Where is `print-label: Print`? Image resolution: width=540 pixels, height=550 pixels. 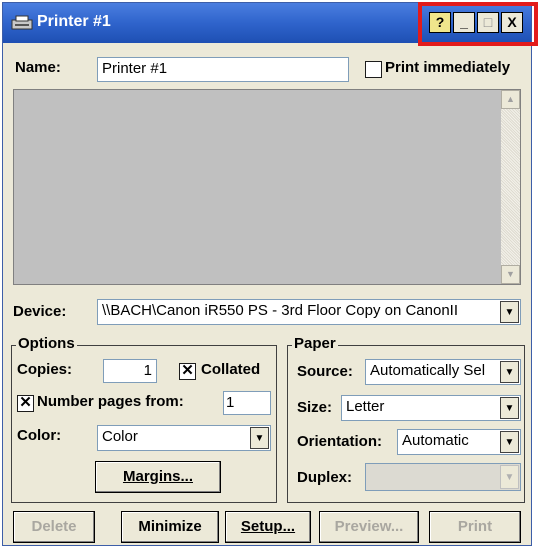
print-label: Print is located at coordinates (475, 526).